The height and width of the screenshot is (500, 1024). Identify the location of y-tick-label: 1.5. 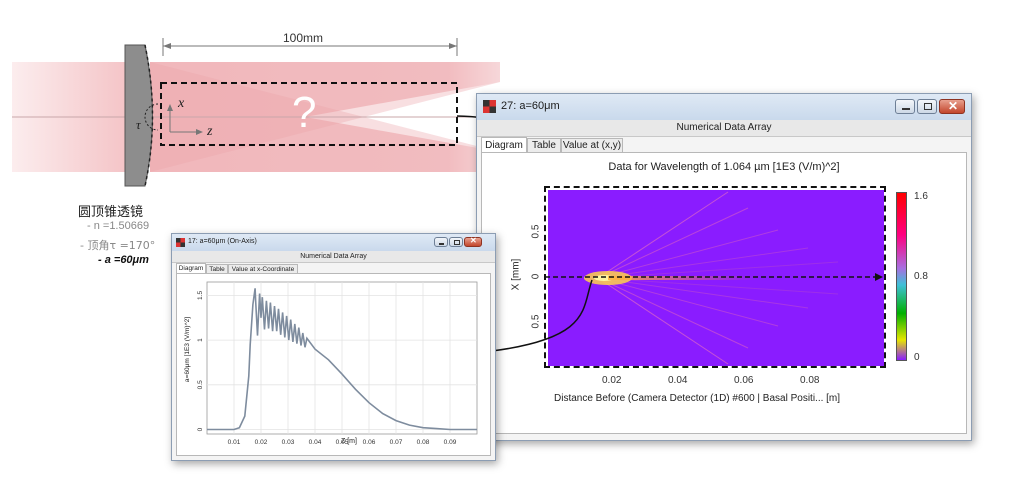
(200, 295).